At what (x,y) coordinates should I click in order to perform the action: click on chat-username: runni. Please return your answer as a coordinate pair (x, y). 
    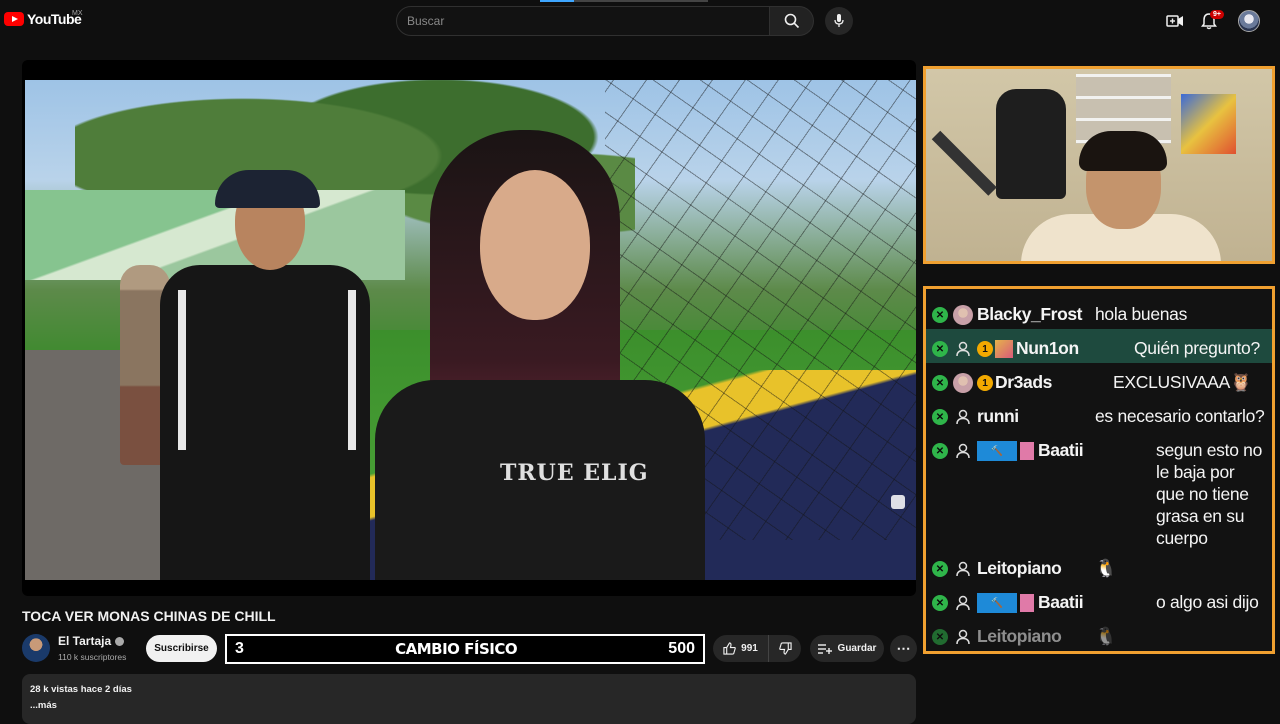
    Looking at the image, I should click on (998, 416).